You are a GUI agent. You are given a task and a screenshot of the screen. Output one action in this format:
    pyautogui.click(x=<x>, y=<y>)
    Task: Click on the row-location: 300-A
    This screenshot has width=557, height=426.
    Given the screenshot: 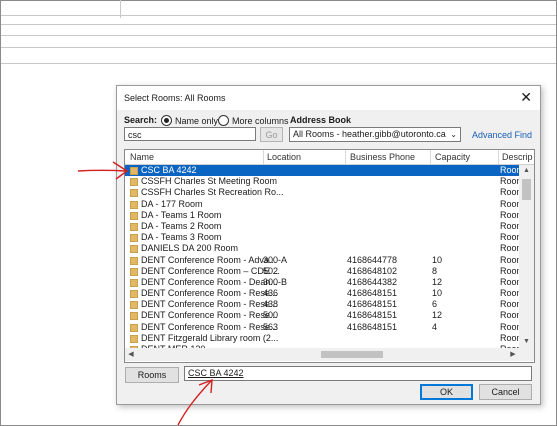 What is the action you would take?
    pyautogui.click(x=275, y=259)
    